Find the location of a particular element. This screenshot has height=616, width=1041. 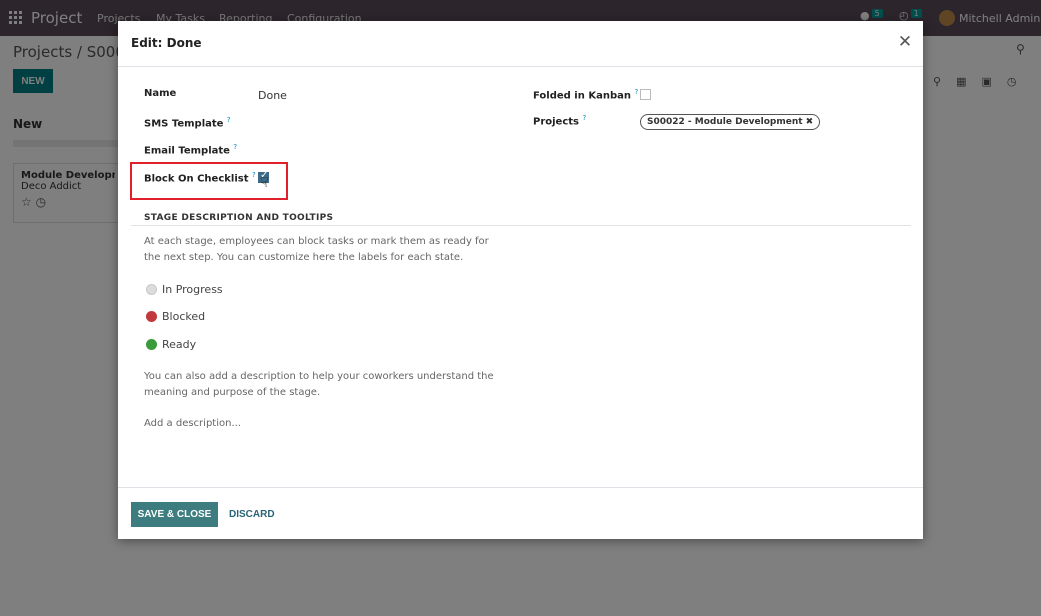

state-label: In Progress is located at coordinates (192, 289).